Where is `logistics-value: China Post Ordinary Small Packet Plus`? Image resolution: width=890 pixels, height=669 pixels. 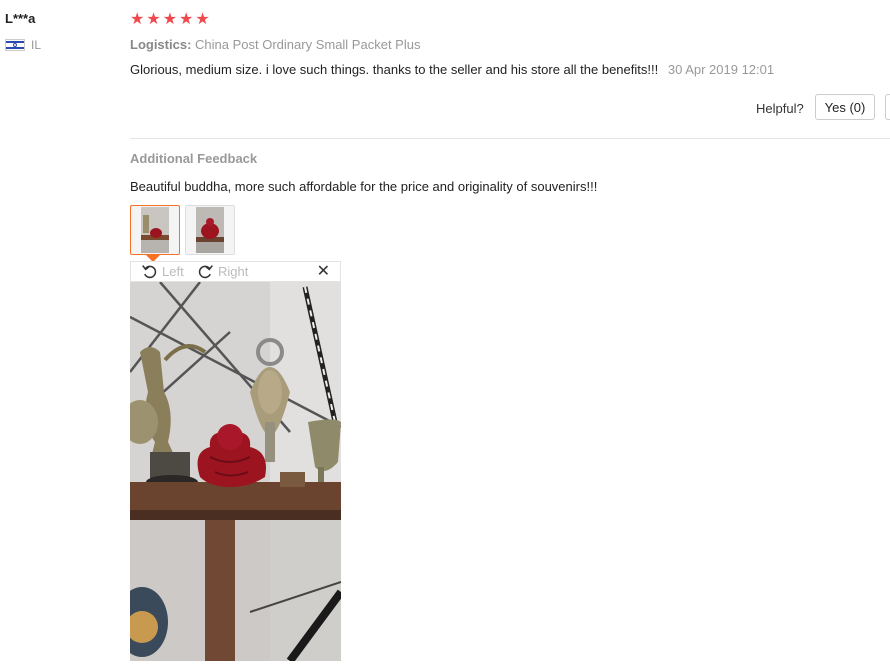 logistics-value: China Post Ordinary Small Packet Plus is located at coordinates (308, 44).